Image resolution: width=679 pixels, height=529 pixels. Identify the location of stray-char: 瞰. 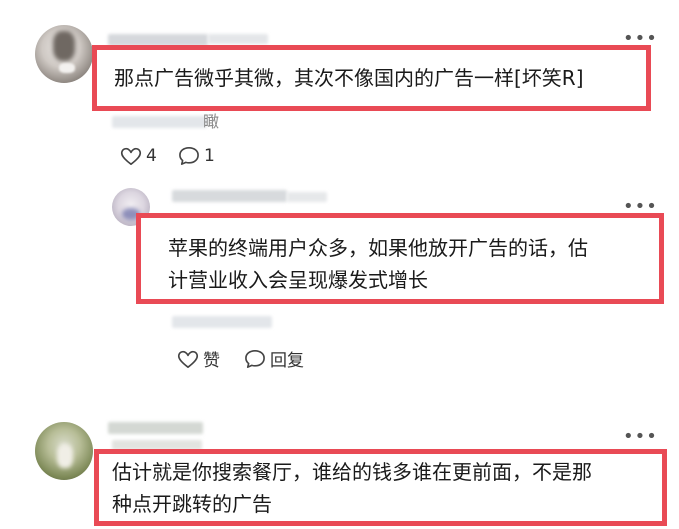
(211, 121).